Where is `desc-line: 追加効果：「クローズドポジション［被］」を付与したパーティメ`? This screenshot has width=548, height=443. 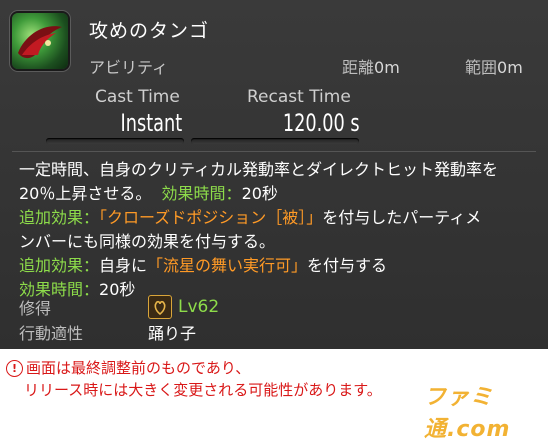 desc-line: 追加効果：「クローズドポジション［被］」を付与したパーティメ is located at coordinates (276, 218).